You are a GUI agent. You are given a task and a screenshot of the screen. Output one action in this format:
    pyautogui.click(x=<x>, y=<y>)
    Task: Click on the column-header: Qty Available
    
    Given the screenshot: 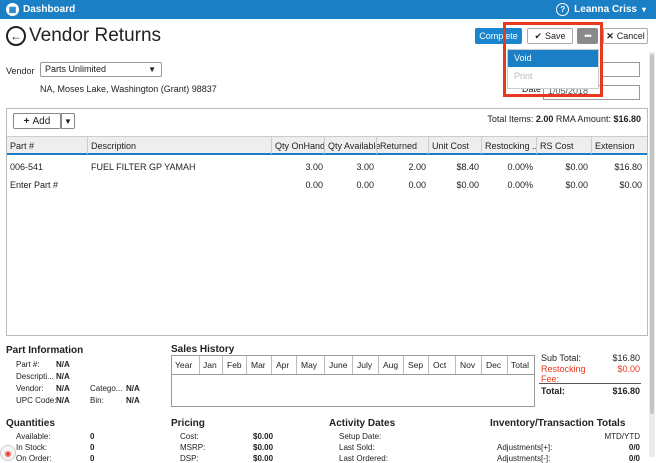 What is the action you would take?
    pyautogui.click(x=354, y=146)
    